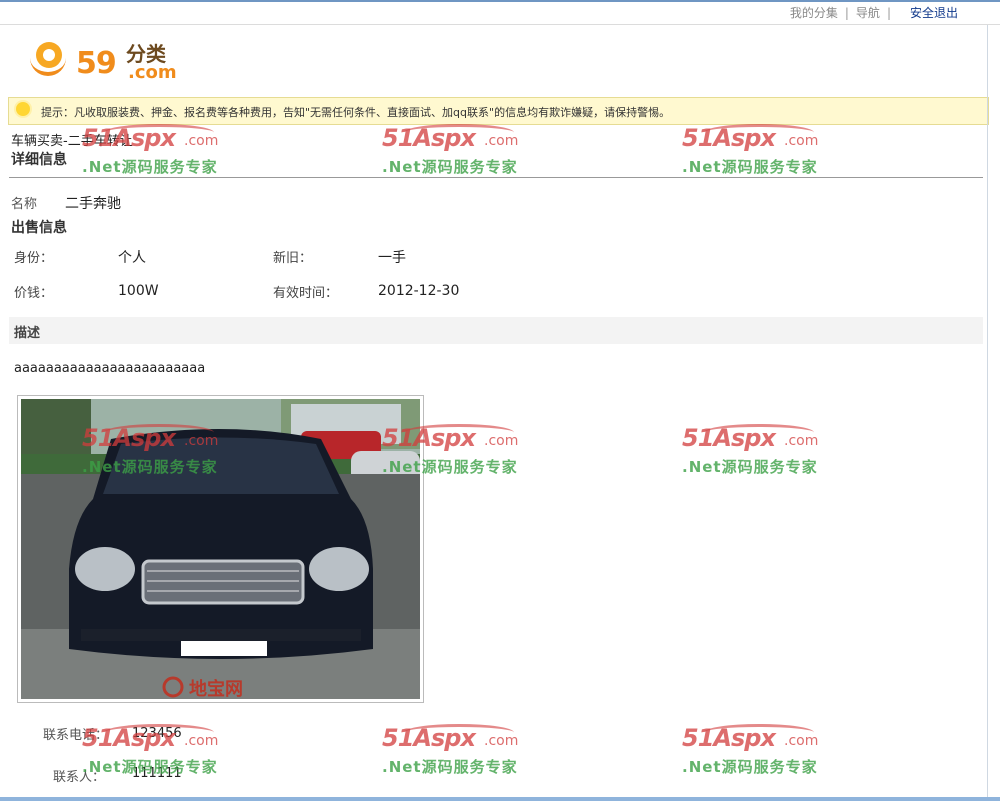 The image size is (1000, 801). I want to click on top-nav: 我的分集 | 导航 | 安全退出, so click(874, 12).